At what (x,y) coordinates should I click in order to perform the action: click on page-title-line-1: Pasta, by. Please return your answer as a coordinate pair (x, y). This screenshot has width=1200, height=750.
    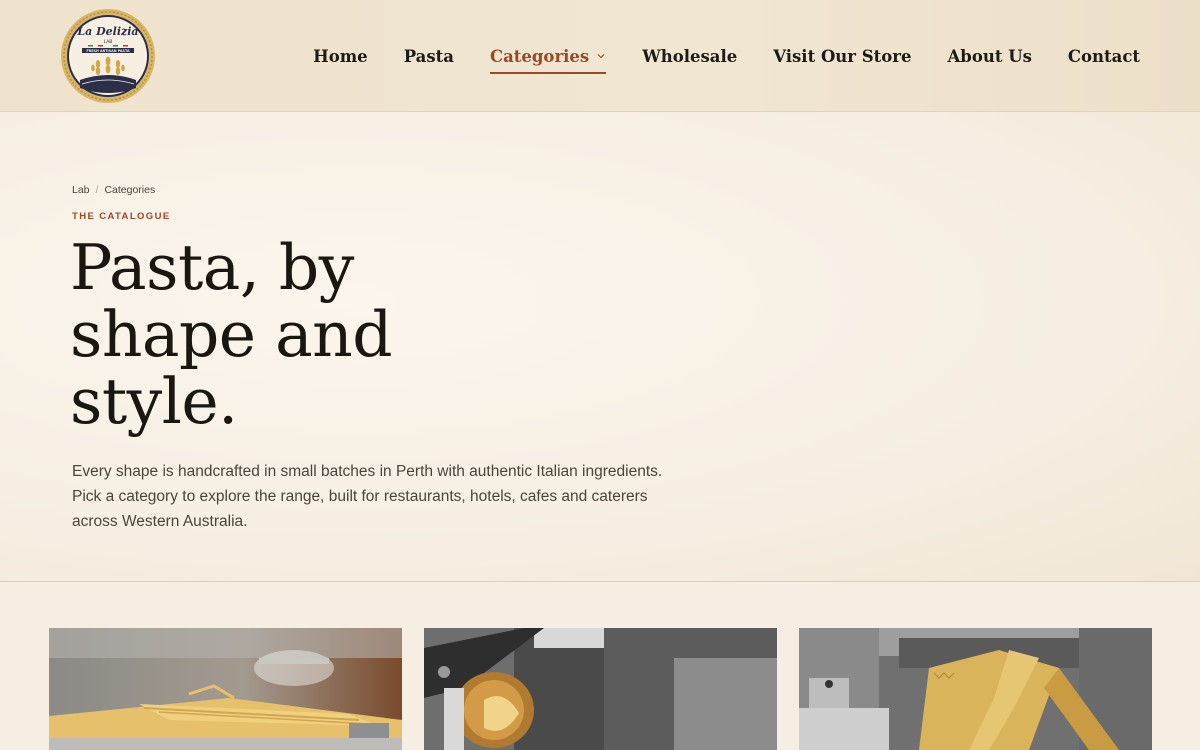
    Looking at the image, I should click on (212, 267).